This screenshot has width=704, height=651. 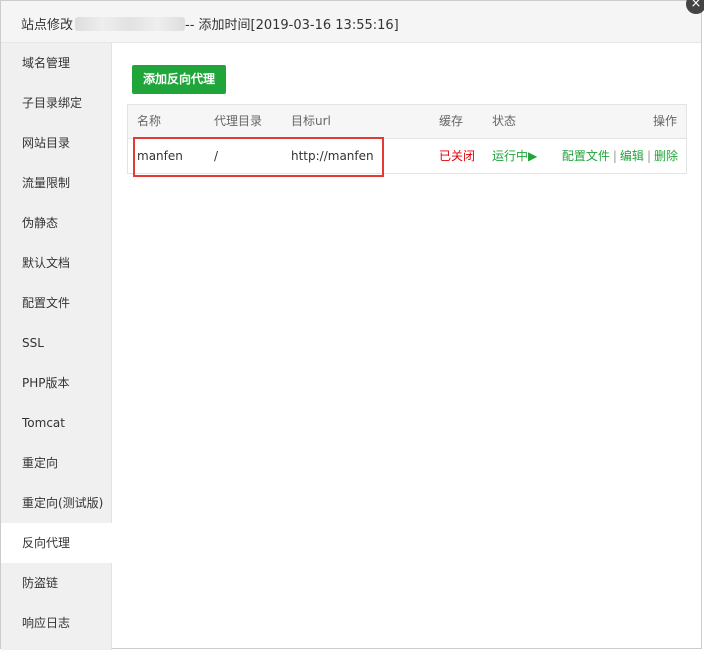 I want to click on row-actions: 配置文件 | 编辑 | 删除, so click(x=620, y=156).